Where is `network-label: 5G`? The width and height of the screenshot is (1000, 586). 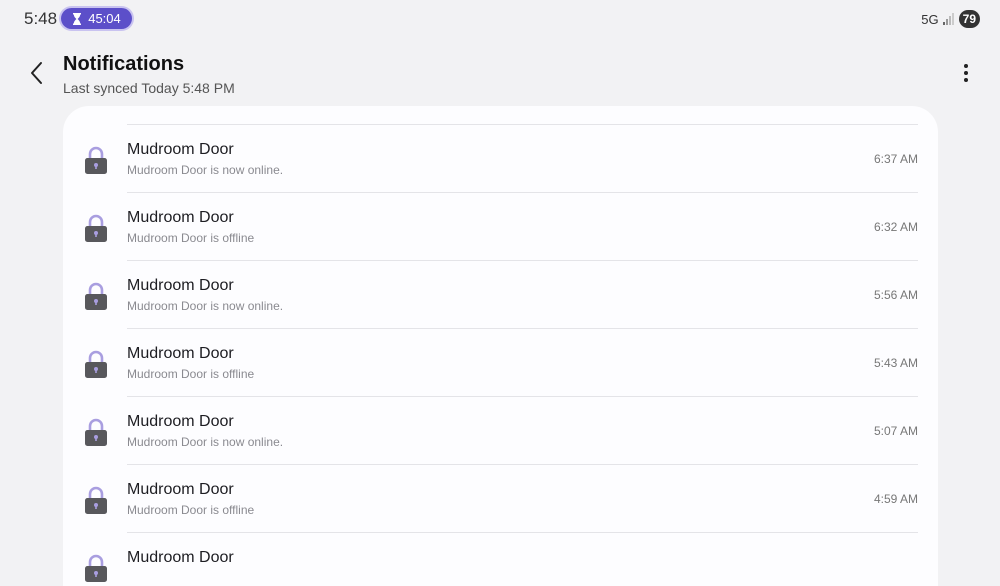 network-label: 5G is located at coordinates (930, 19).